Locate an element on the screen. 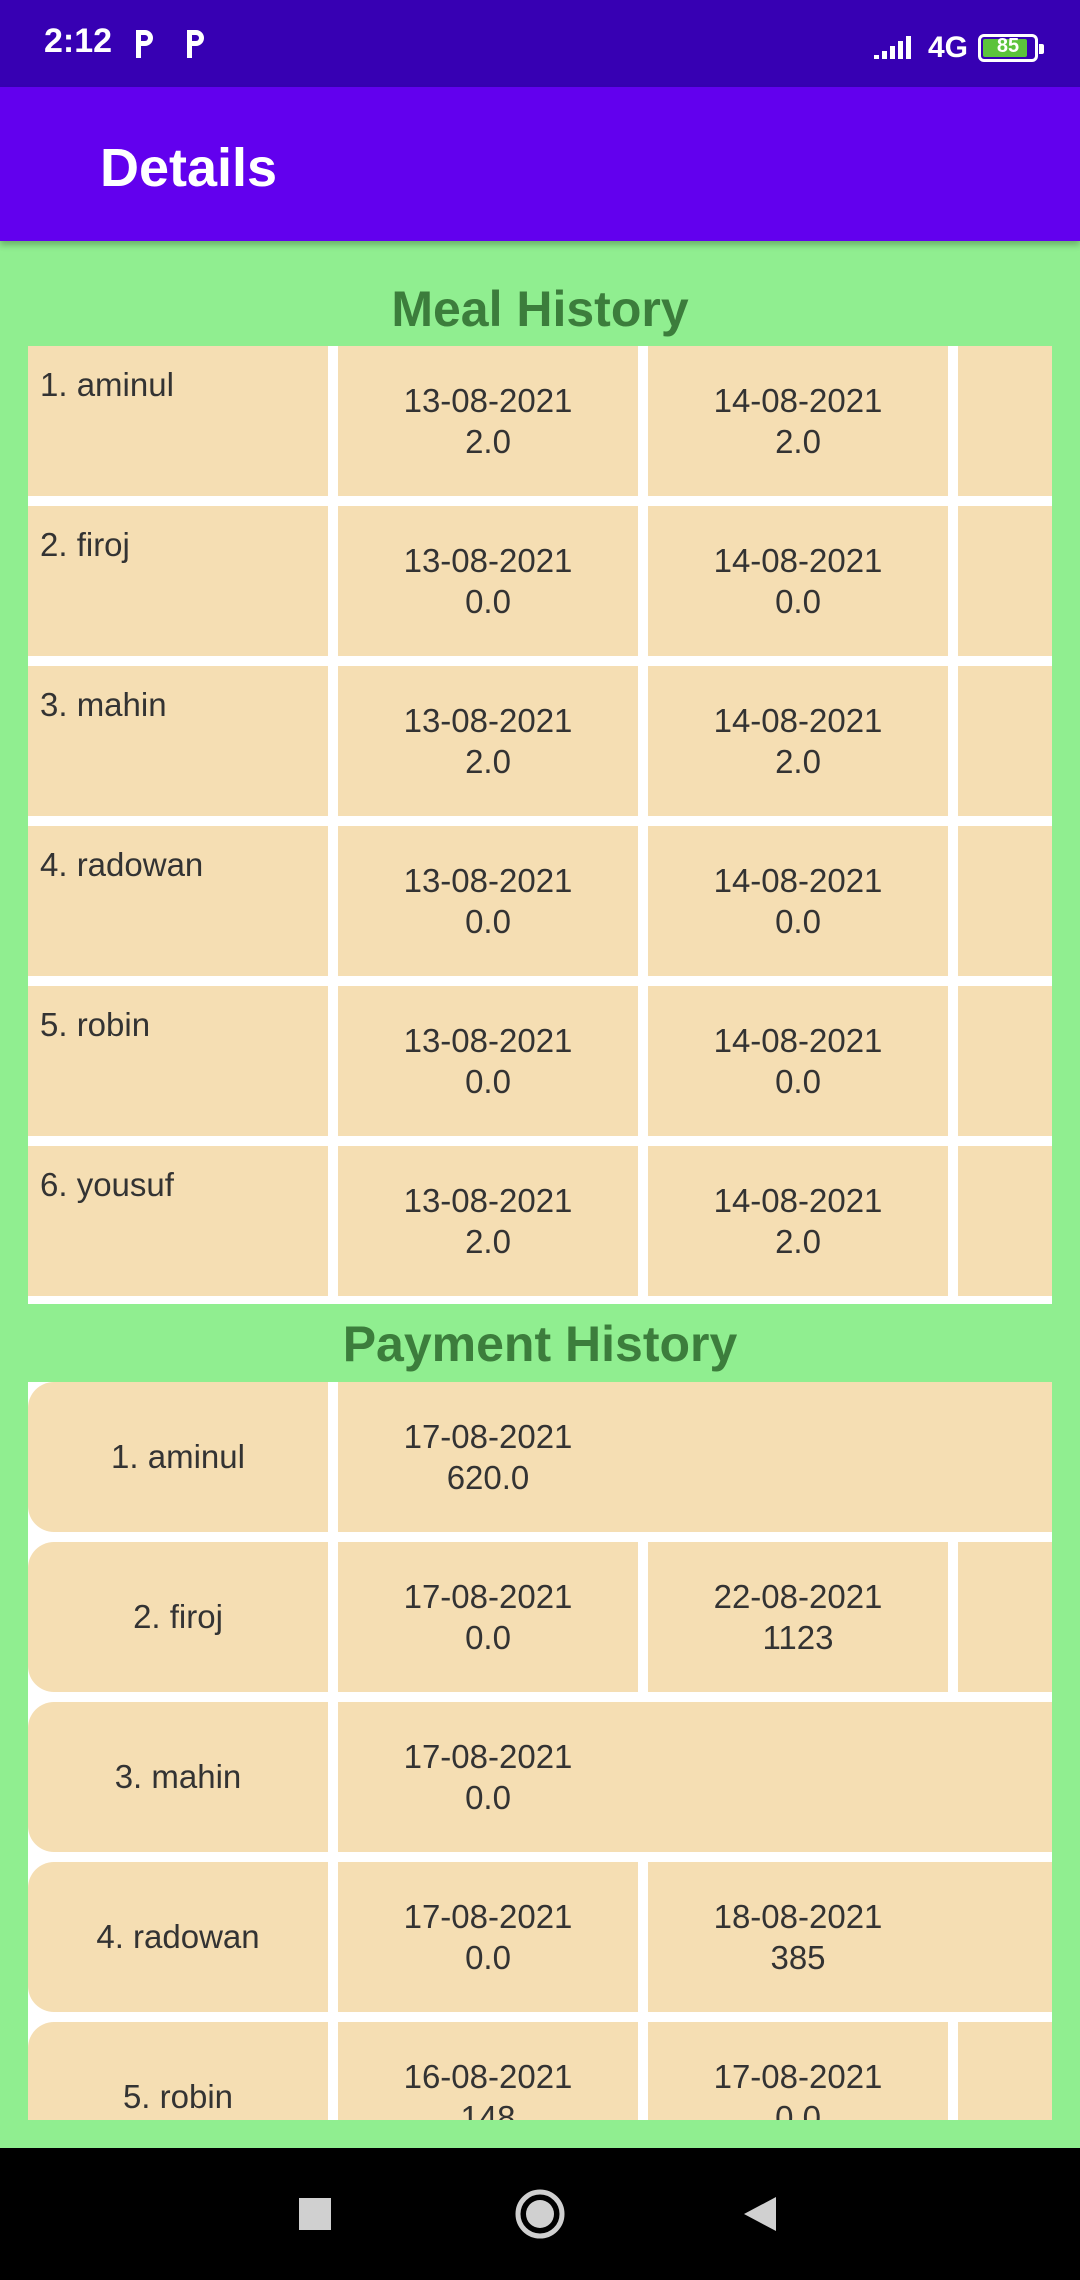 The height and width of the screenshot is (2280, 1080). circle-icon is located at coordinates (540, 2214).